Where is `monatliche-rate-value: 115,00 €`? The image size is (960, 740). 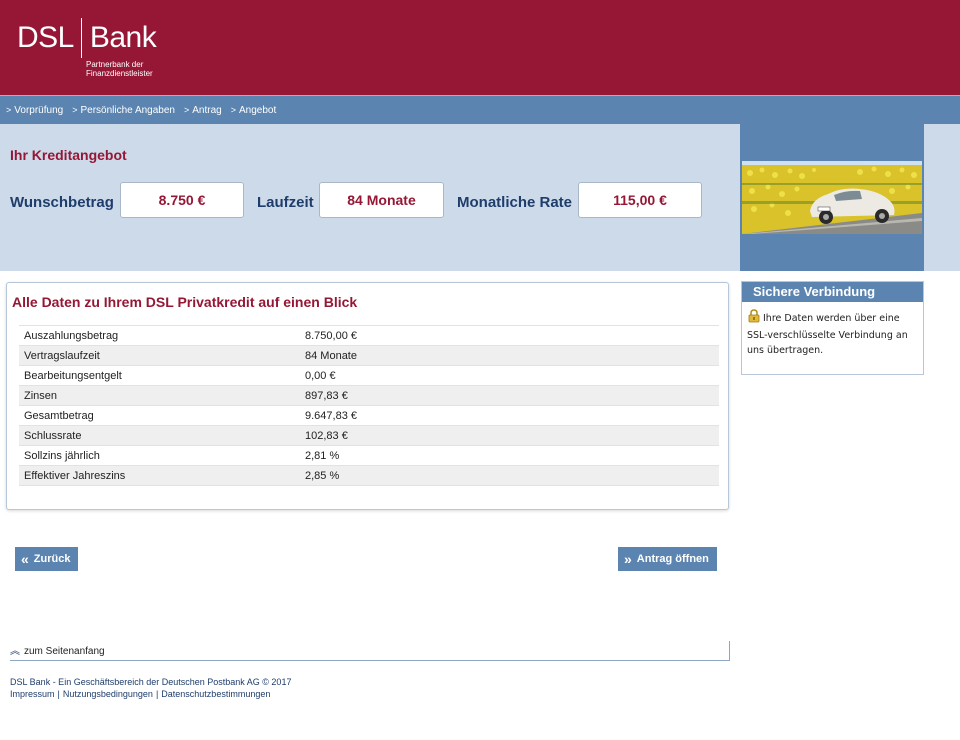
monatliche-rate-value: 115,00 € is located at coordinates (640, 200).